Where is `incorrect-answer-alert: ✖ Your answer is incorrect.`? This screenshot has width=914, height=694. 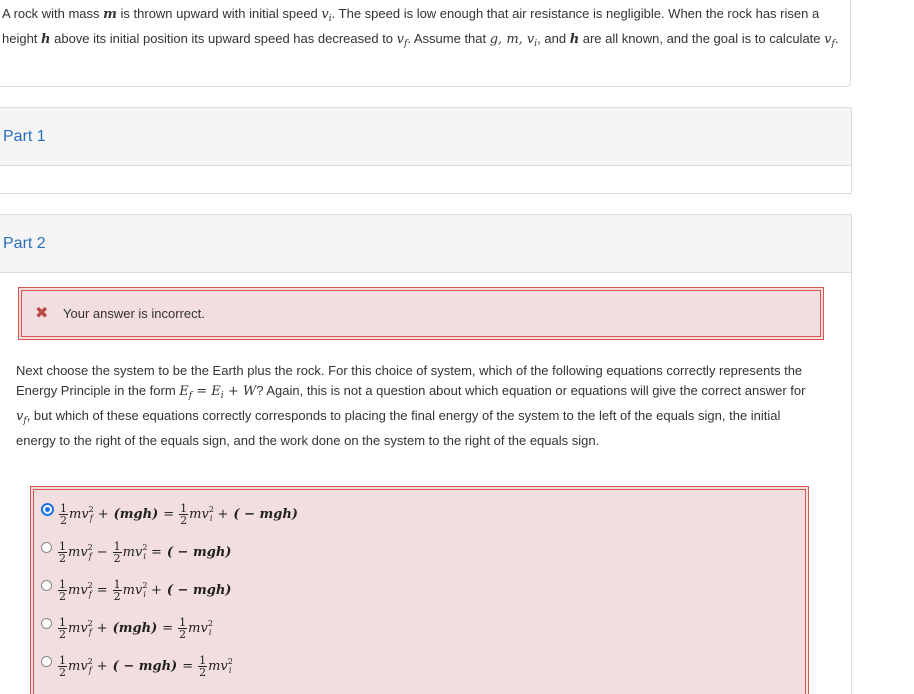
incorrect-answer-alert: ✖ Your answer is incorrect. is located at coordinates (421, 313).